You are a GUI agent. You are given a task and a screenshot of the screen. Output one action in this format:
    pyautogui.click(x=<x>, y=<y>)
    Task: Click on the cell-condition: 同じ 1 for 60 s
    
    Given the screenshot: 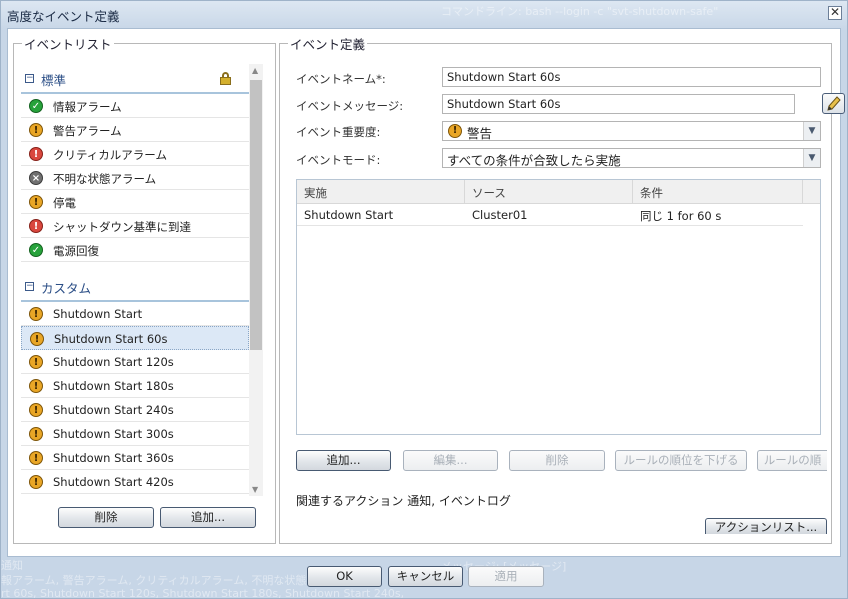 What is the action you would take?
    pyautogui.click(x=681, y=216)
    